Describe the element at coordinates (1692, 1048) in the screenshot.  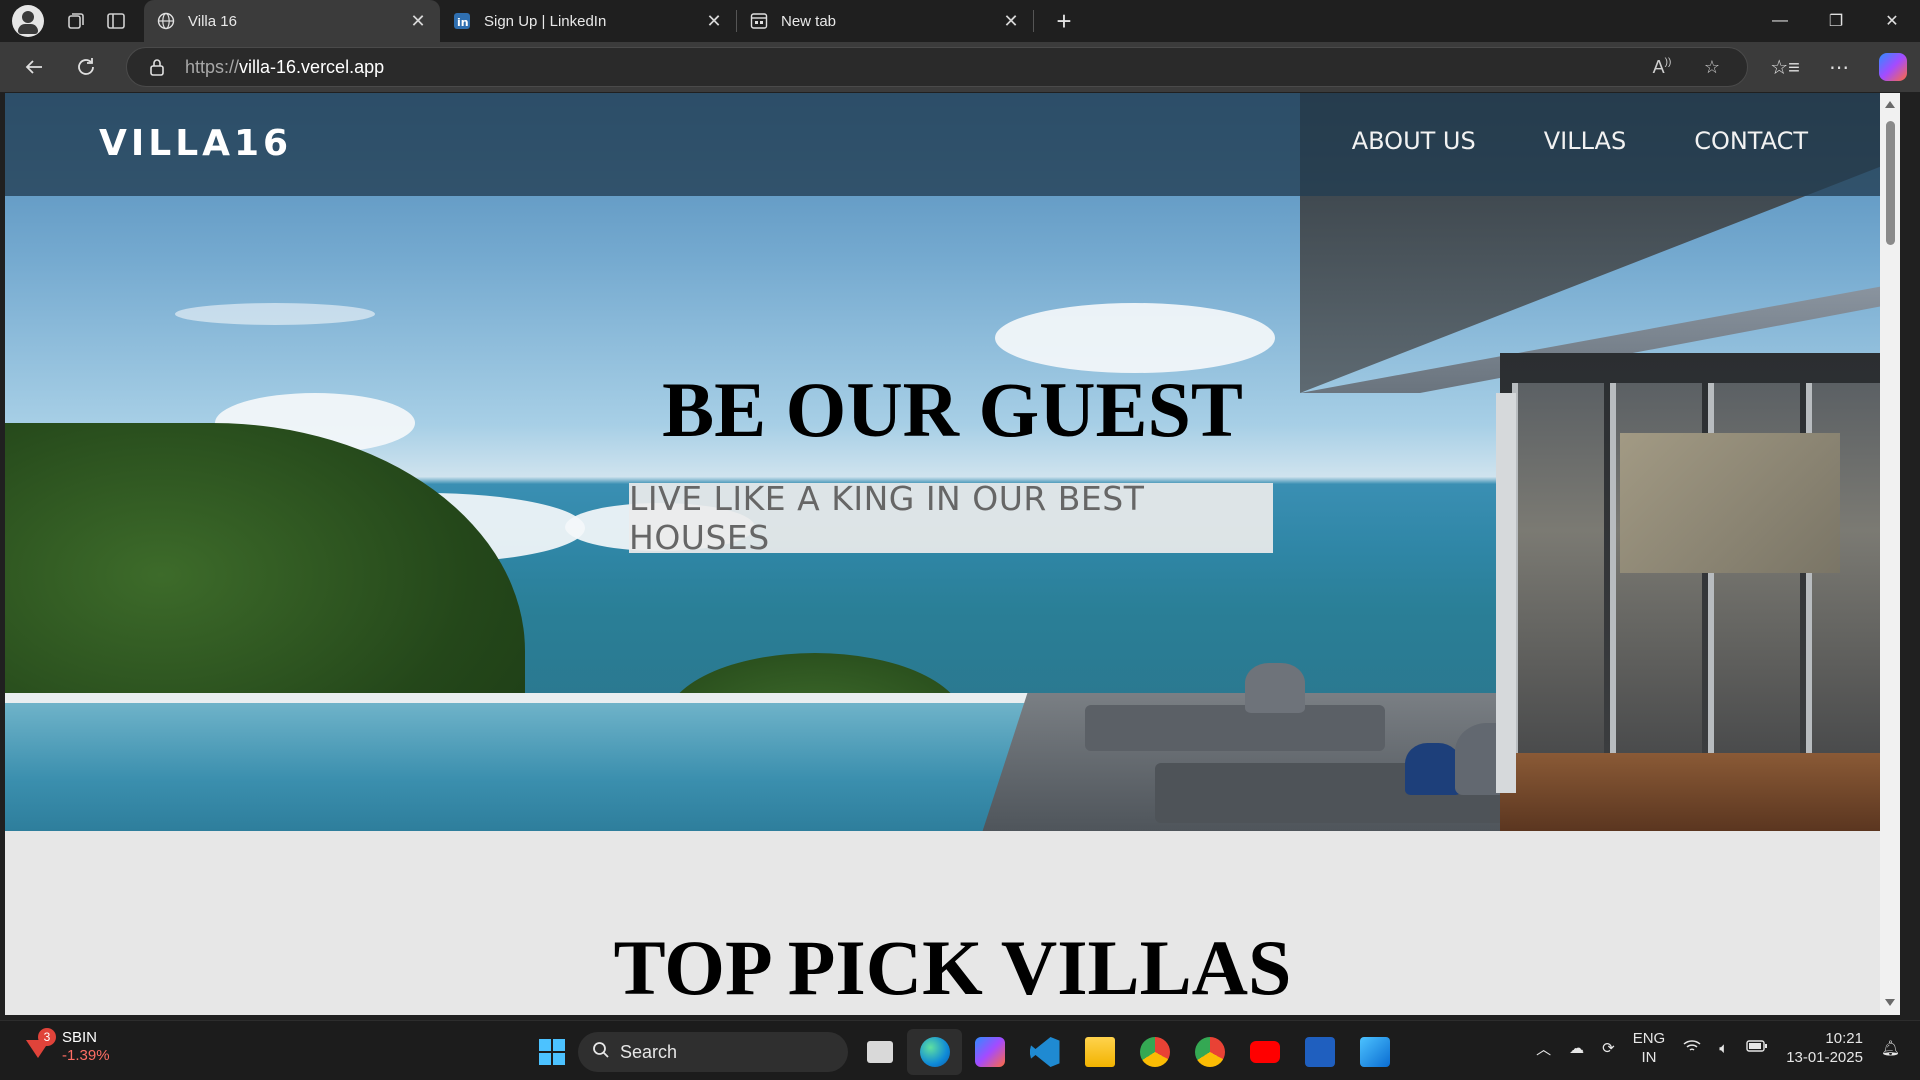
I see `wifi-icon` at that location.